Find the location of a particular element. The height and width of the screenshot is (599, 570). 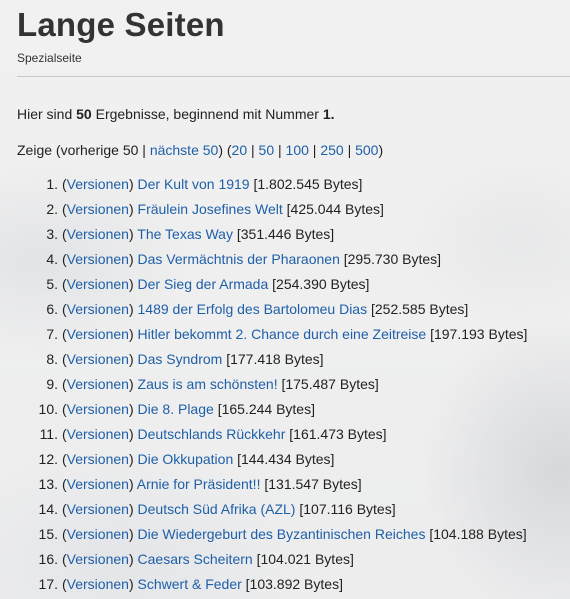

limit-100-link: 100 is located at coordinates (297, 150).